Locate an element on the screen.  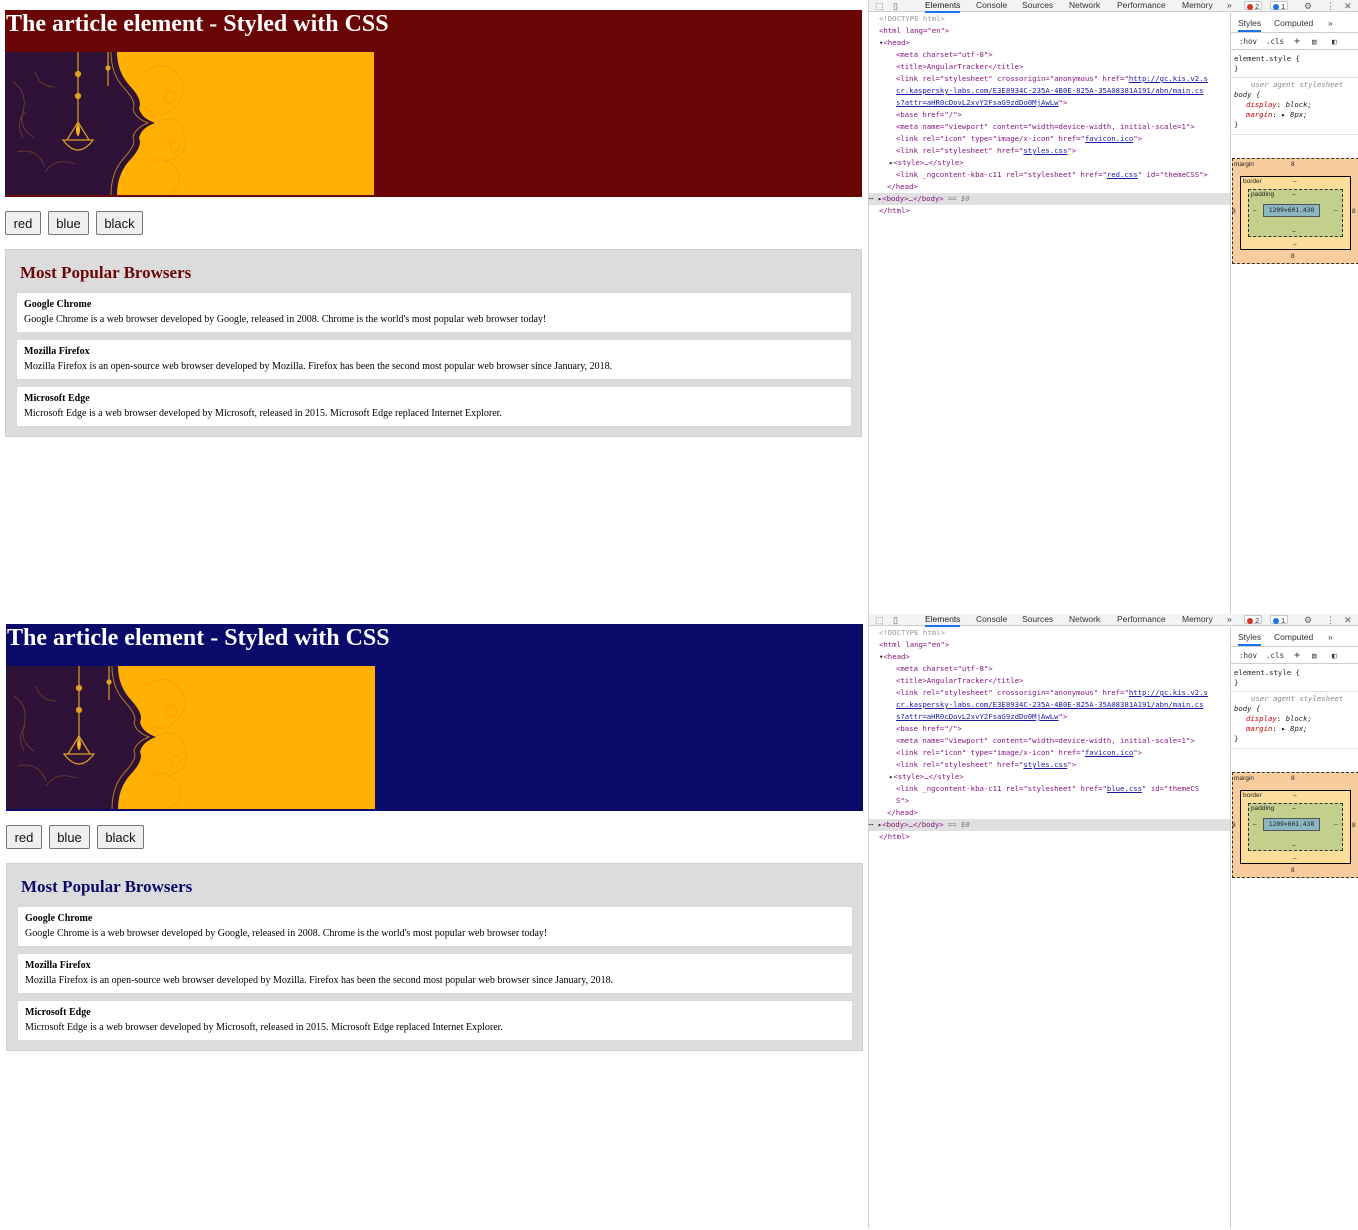
dom-node: <!DOCTYPE html> is located at coordinates (1049, 633).